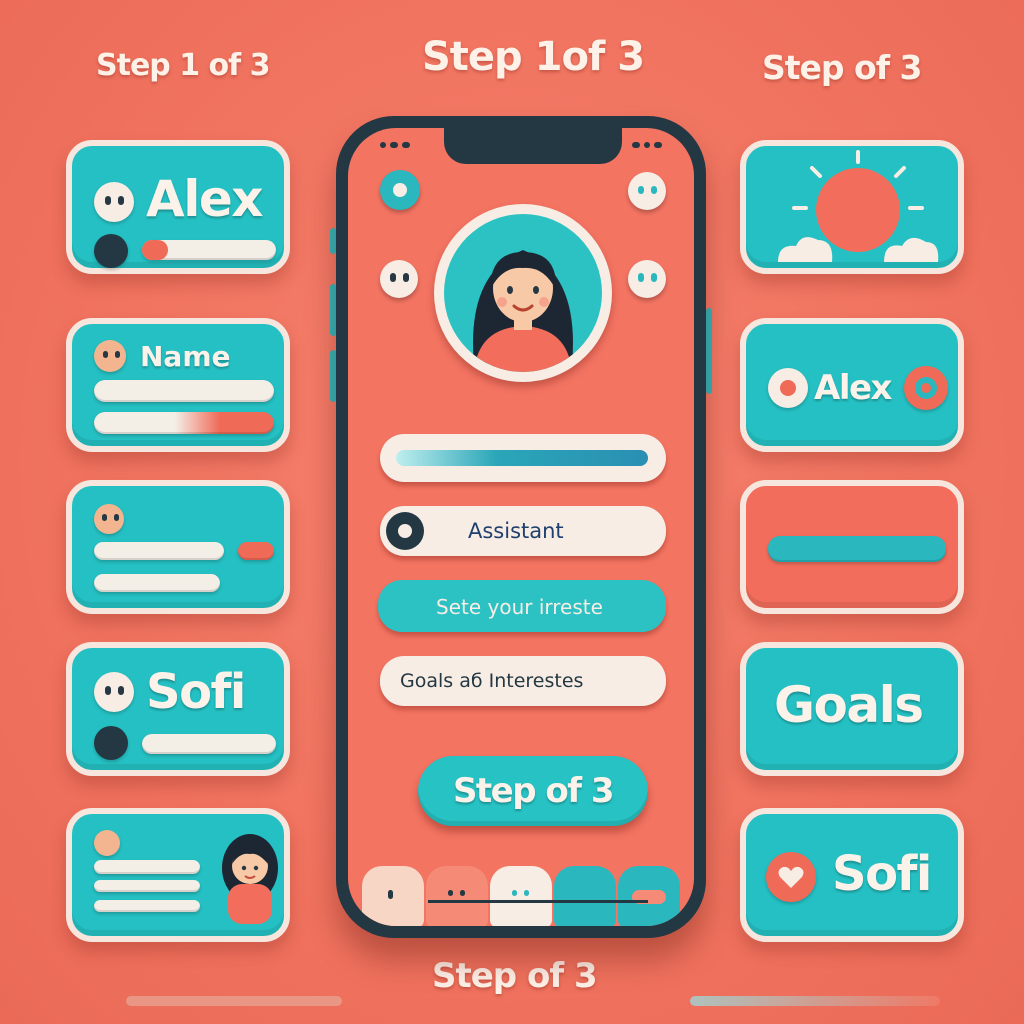  What do you see at coordinates (533, 146) in the screenshot?
I see `phone-notch` at bounding box center [533, 146].